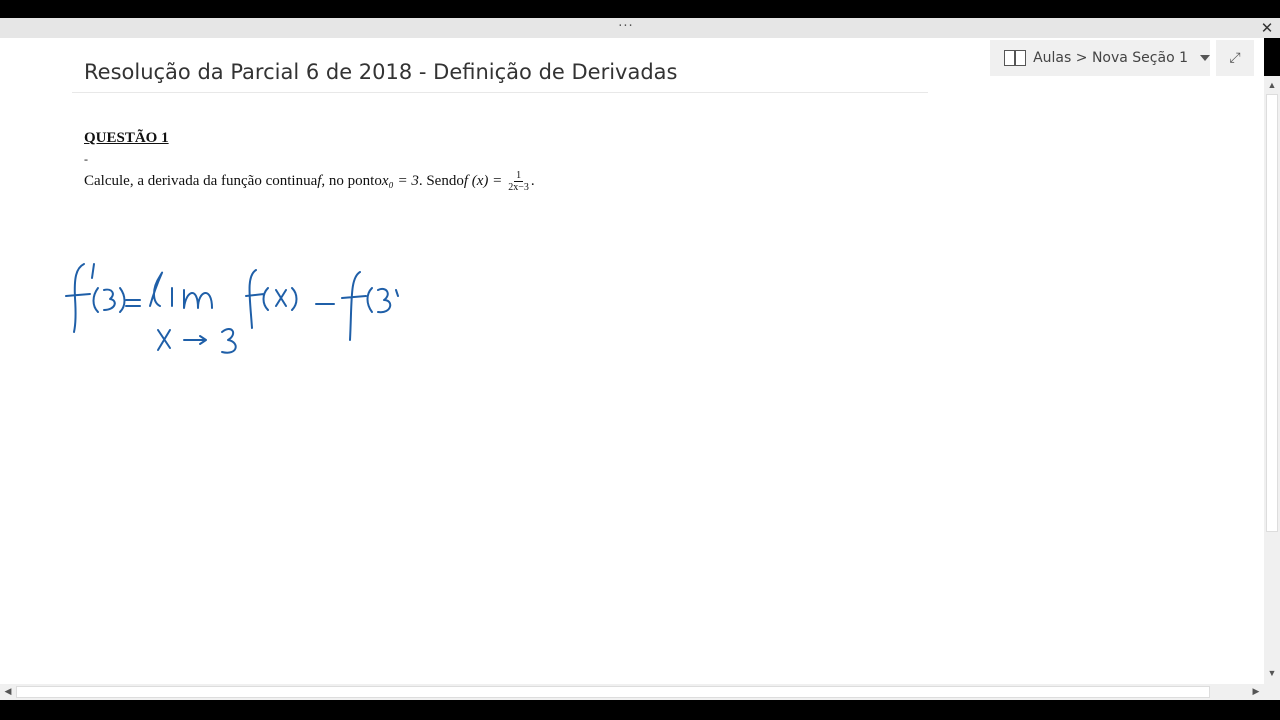 This screenshot has width=1280, height=720. I want to click on scroll-down-arrow: ▼, so click(1272, 673).